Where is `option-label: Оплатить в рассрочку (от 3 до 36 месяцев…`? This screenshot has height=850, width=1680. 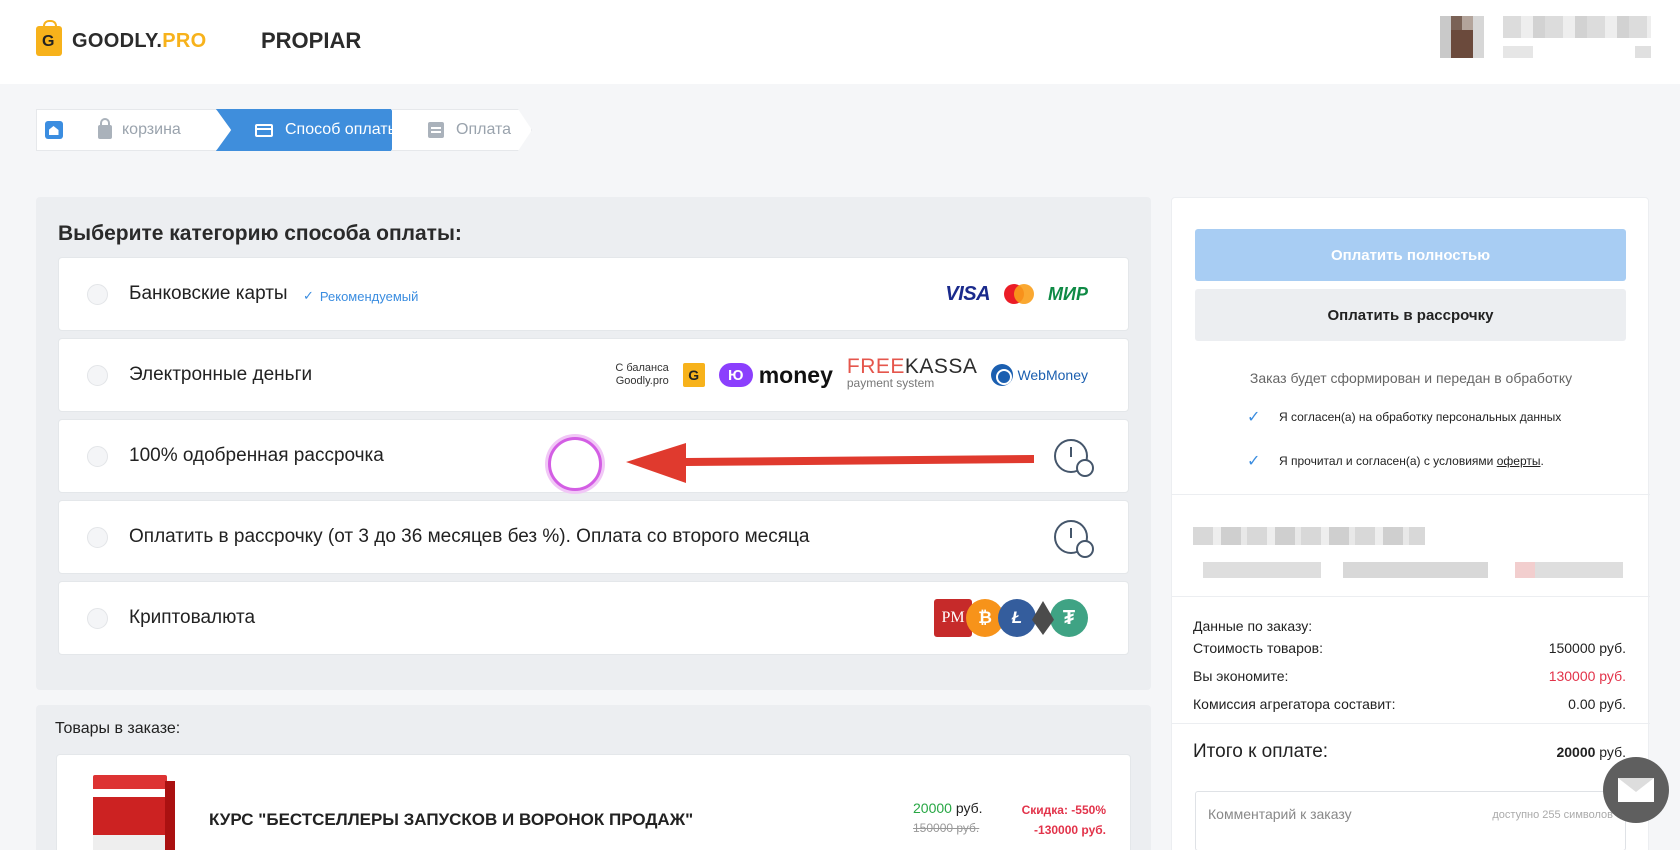
option-label: Оплатить в рассрочку (от 3 до 36 месяцев… is located at coordinates (469, 536).